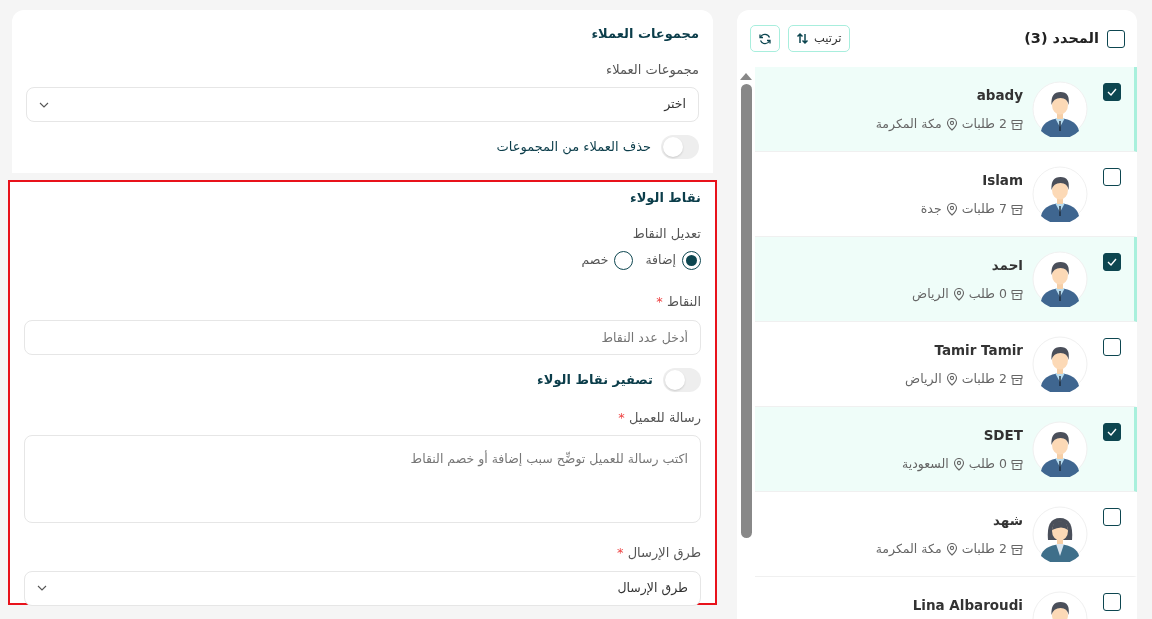 This screenshot has width=1152, height=619. I want to click on points-input: أدخل عدد النقاط, so click(362, 337).